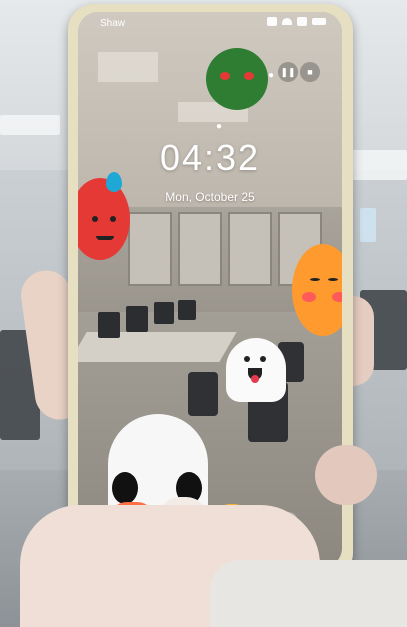 The height and width of the screenshot is (627, 407). What do you see at coordinates (302, 21) in the screenshot?
I see `signal-icon` at bounding box center [302, 21].